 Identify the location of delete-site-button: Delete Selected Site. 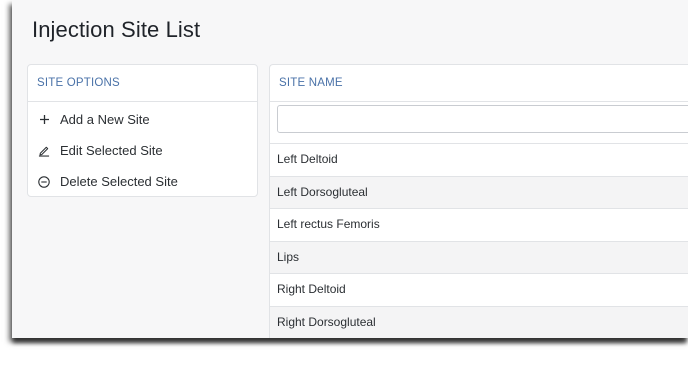
(142, 181).